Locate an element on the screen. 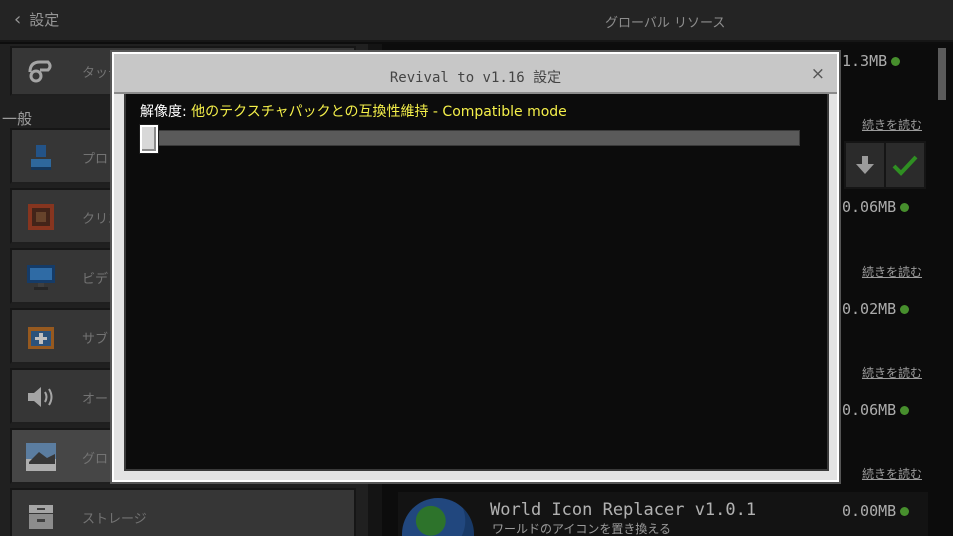  close-button: × is located at coordinates (818, 74).